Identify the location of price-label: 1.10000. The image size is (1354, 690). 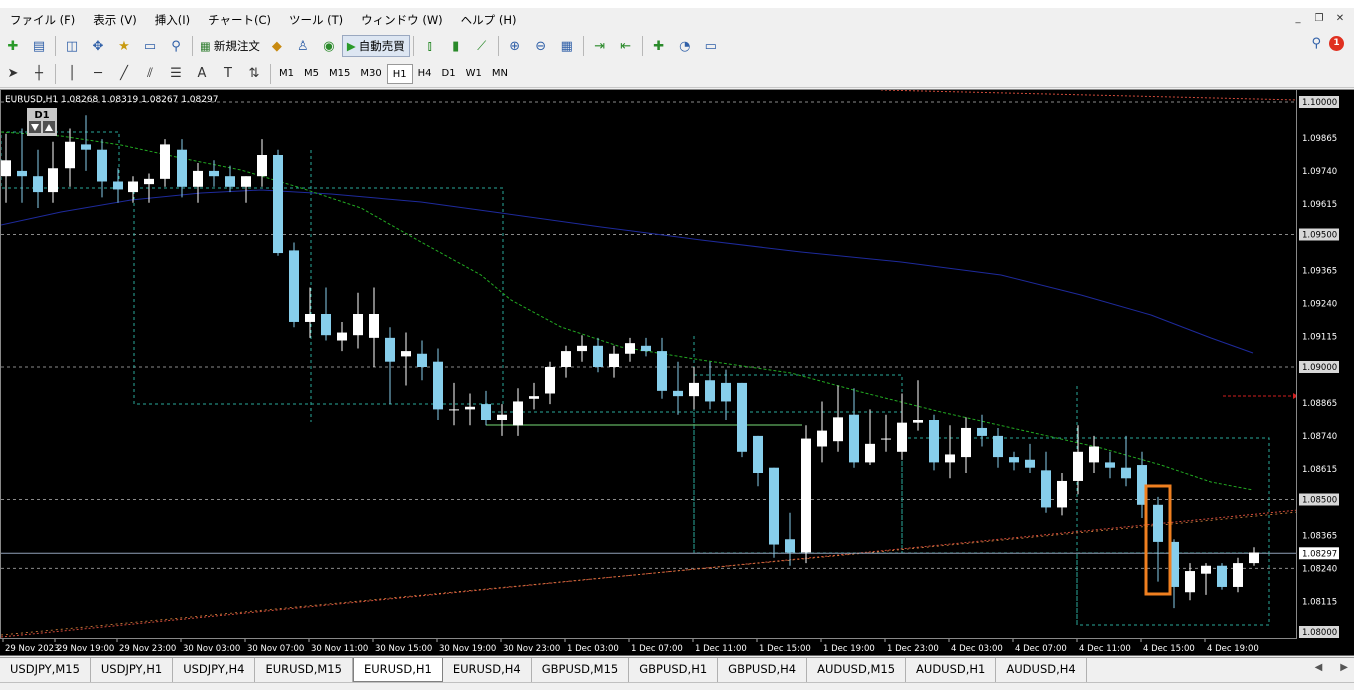
(1319, 103).